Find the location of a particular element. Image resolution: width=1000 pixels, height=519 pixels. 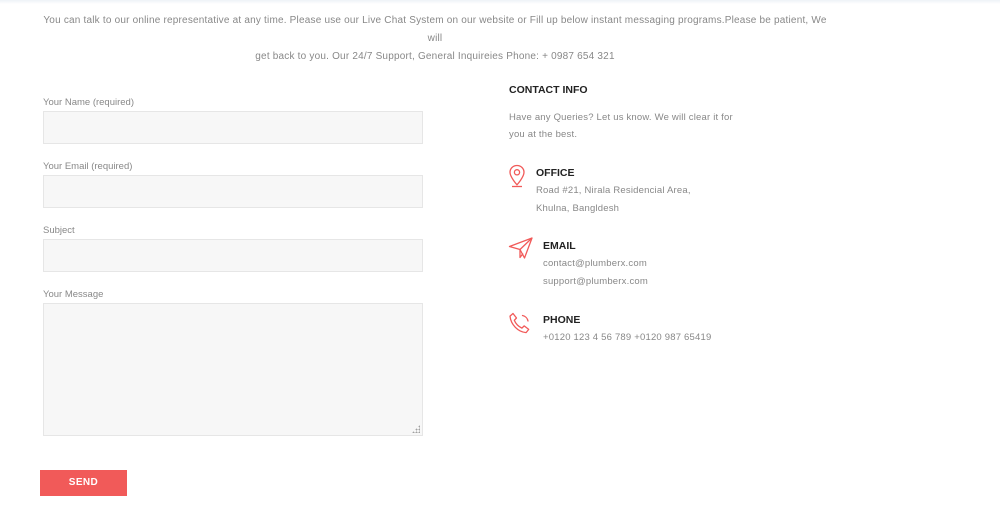

send-button: SEND is located at coordinates (83, 483).